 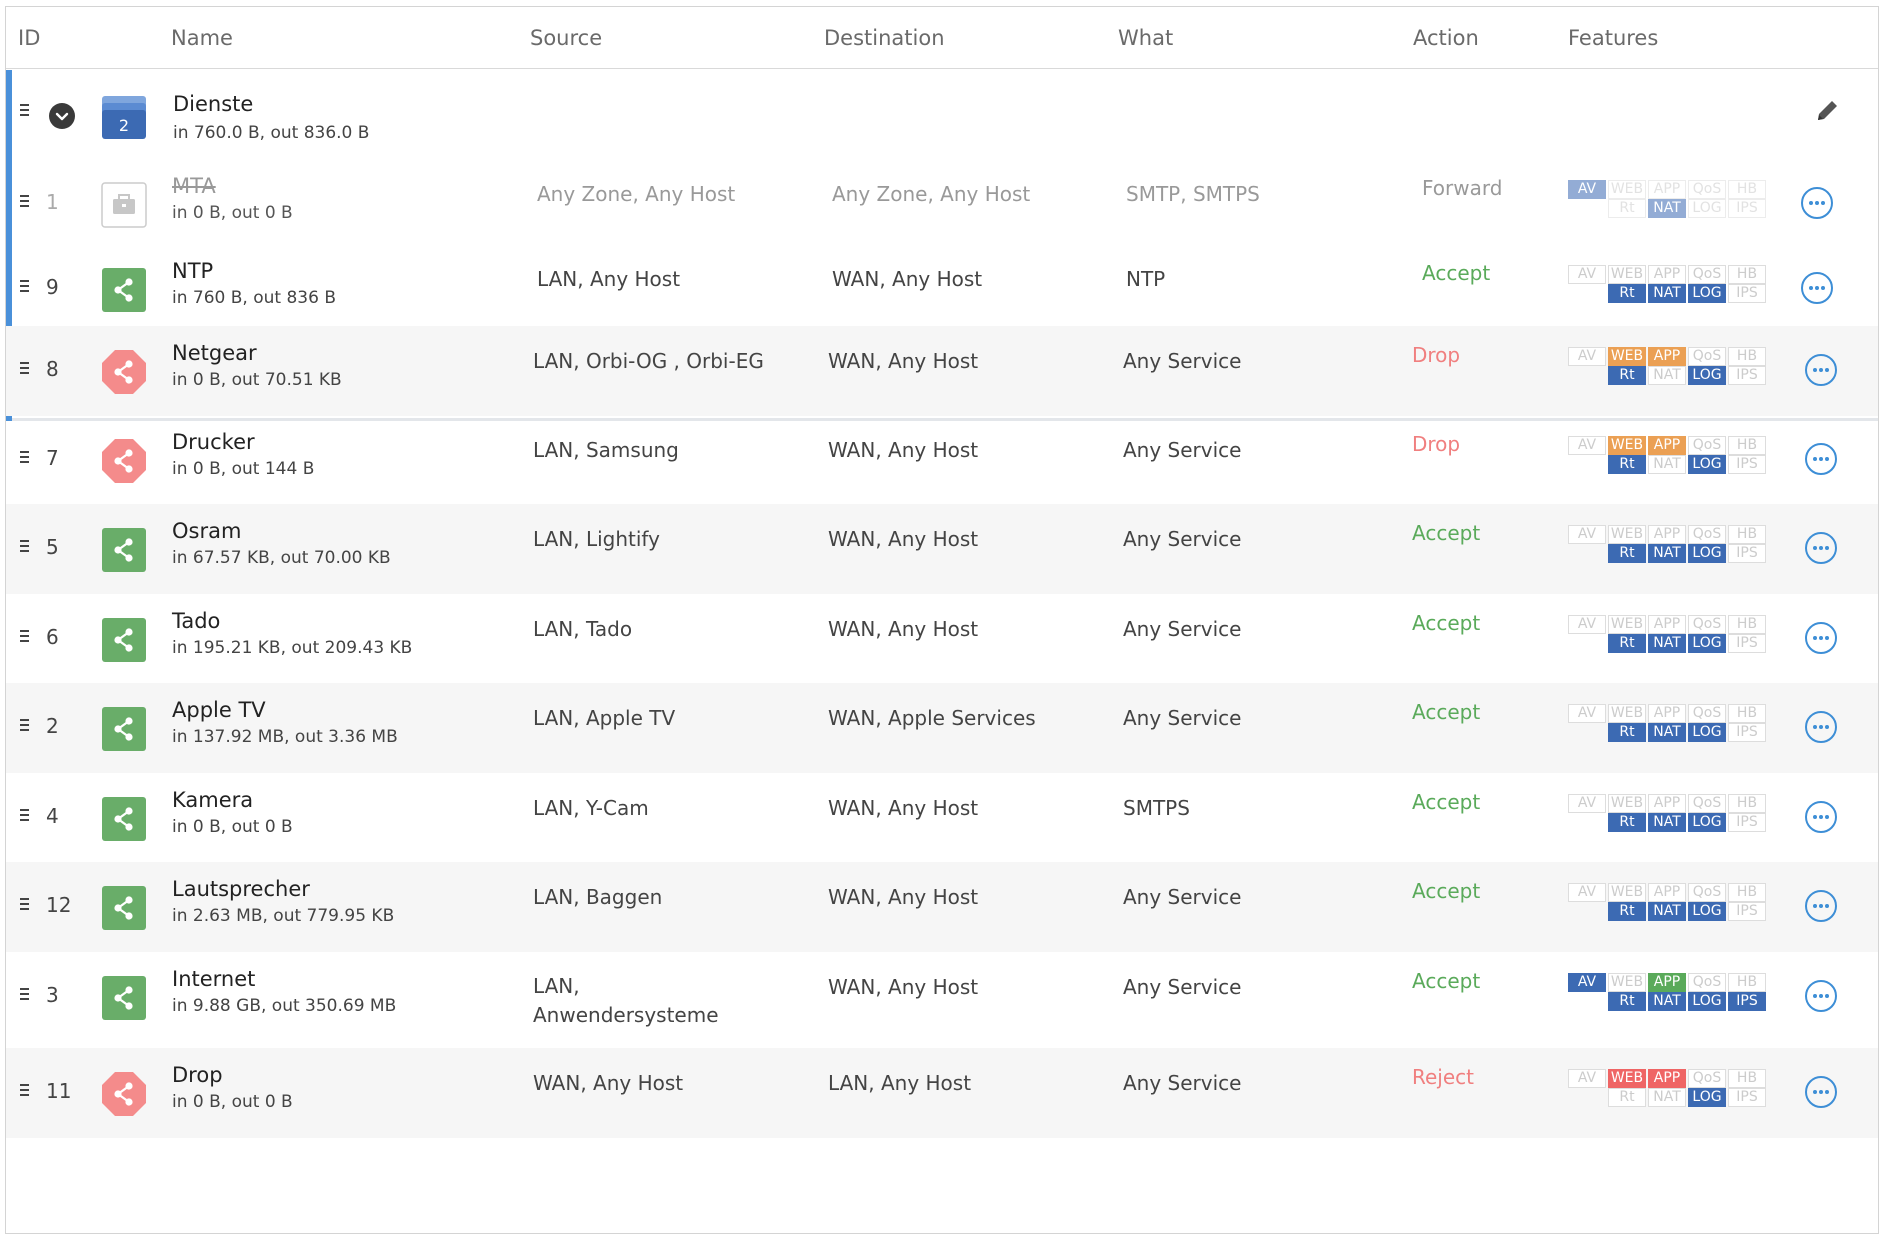 What do you see at coordinates (62, 116) in the screenshot?
I see `chevron-down-icon` at bounding box center [62, 116].